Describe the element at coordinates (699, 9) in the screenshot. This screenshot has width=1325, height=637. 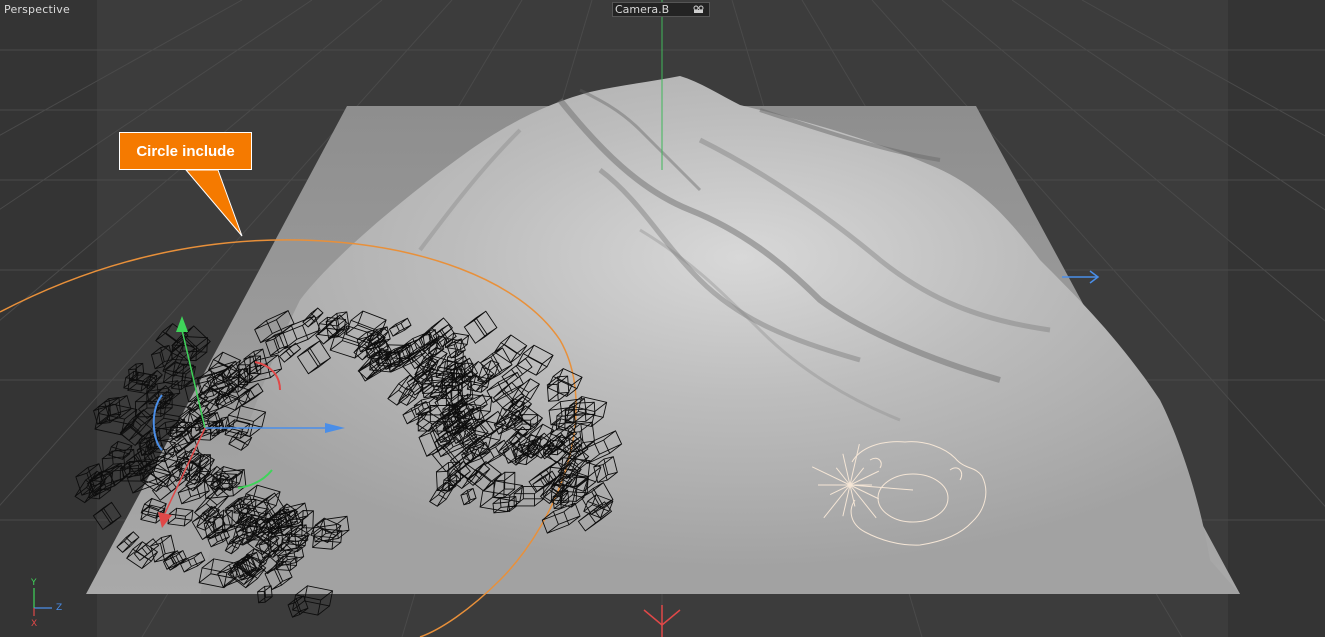
I see `camera-icon` at that location.